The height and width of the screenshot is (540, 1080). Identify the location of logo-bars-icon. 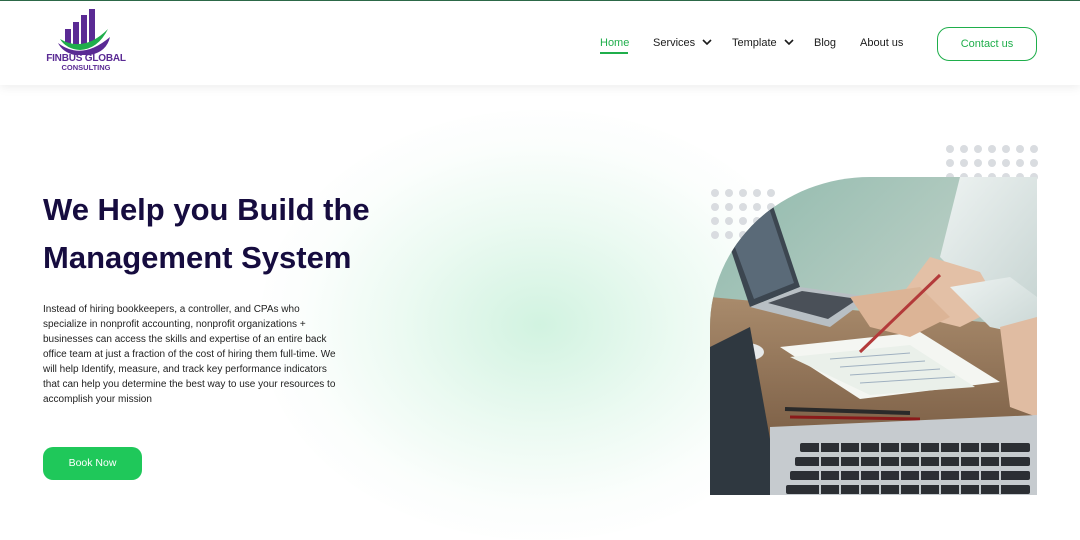
(84, 32).